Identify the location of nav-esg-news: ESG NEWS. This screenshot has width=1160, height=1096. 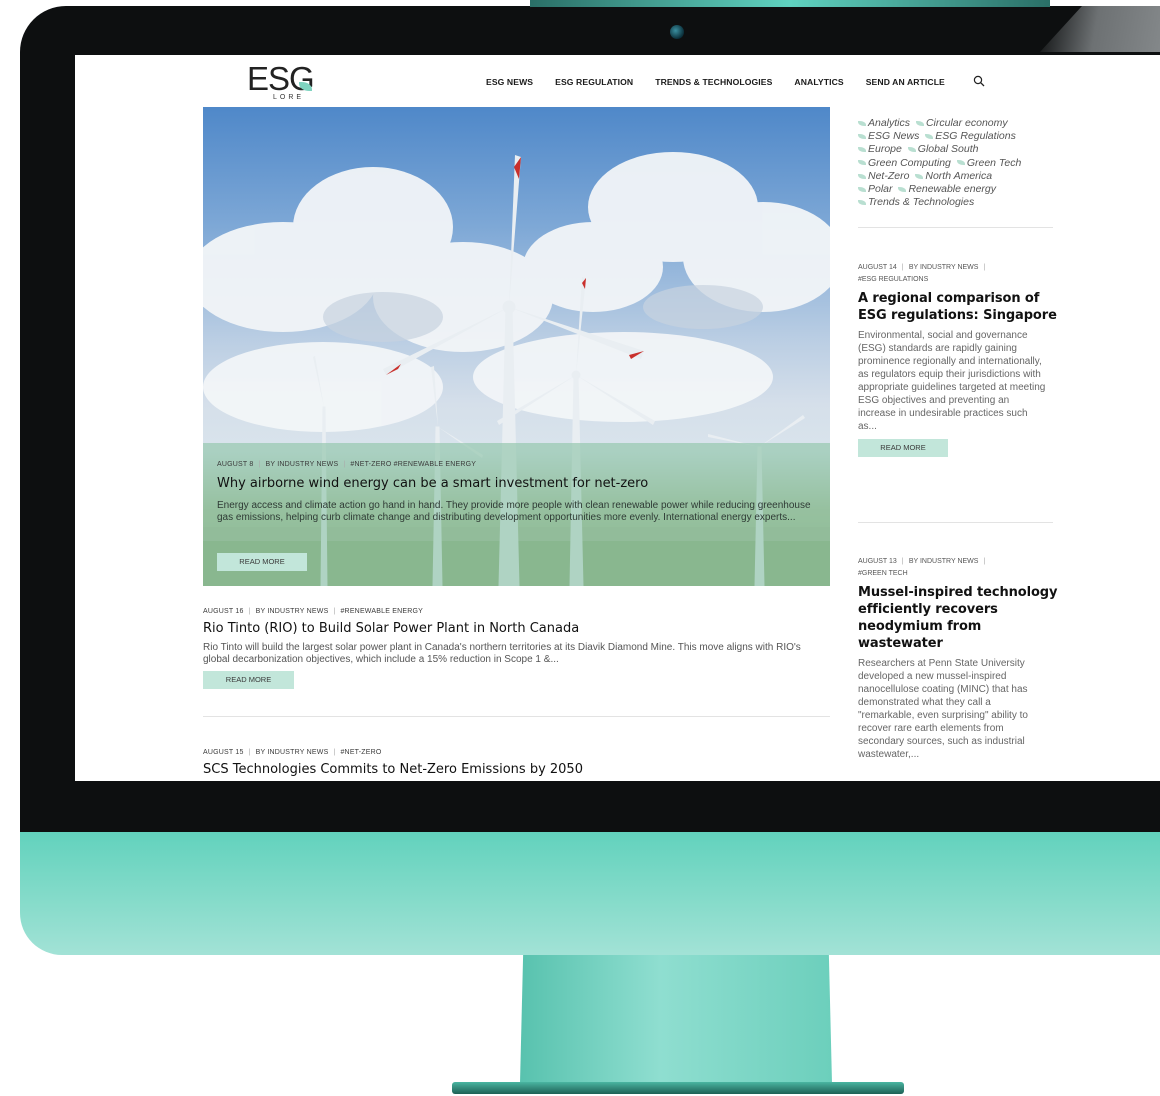
(509, 82).